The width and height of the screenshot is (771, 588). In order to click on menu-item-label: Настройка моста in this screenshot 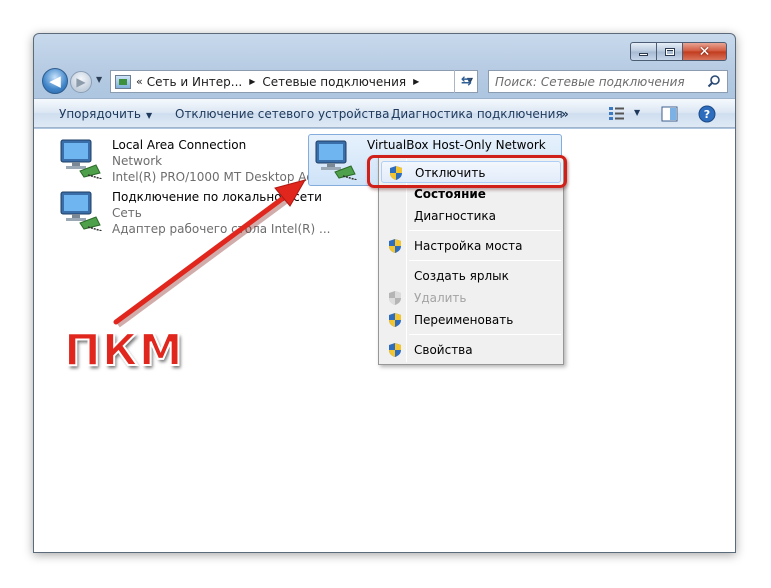, I will do `click(468, 246)`.